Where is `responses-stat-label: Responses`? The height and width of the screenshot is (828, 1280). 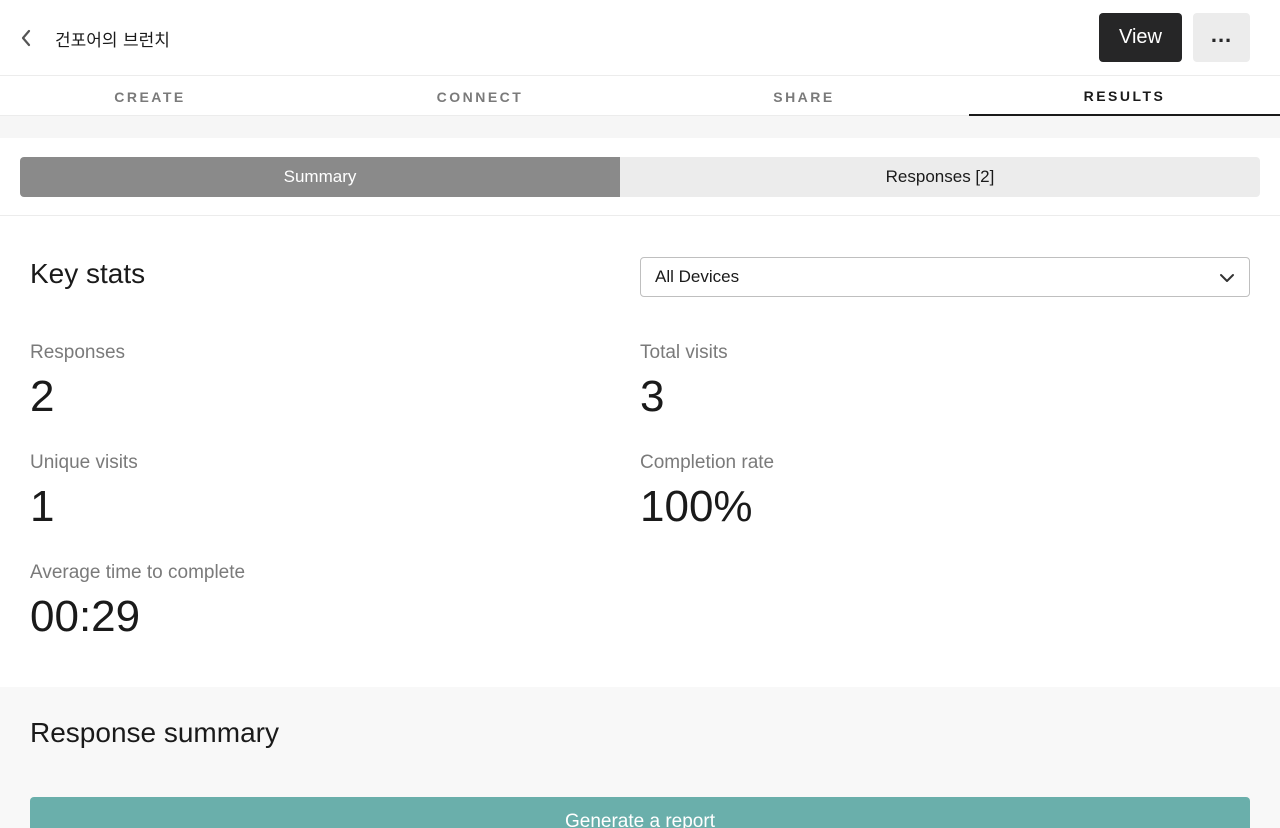
responses-stat-label: Responses is located at coordinates (78, 352).